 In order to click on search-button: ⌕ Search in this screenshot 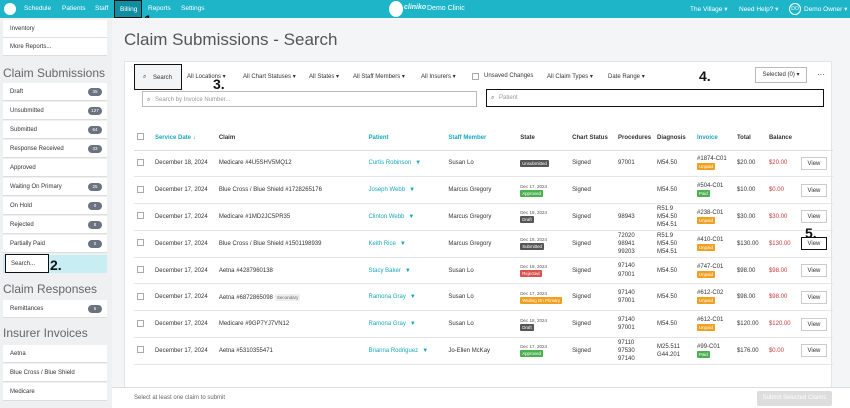, I will do `click(158, 77)`.